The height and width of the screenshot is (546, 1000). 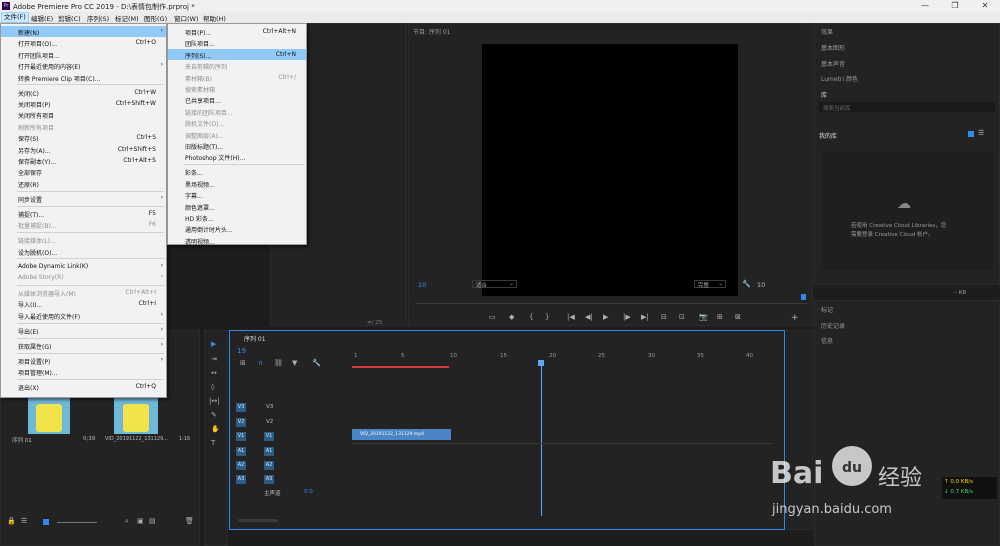 I want to click on work-area-bar, so click(x=400, y=367).